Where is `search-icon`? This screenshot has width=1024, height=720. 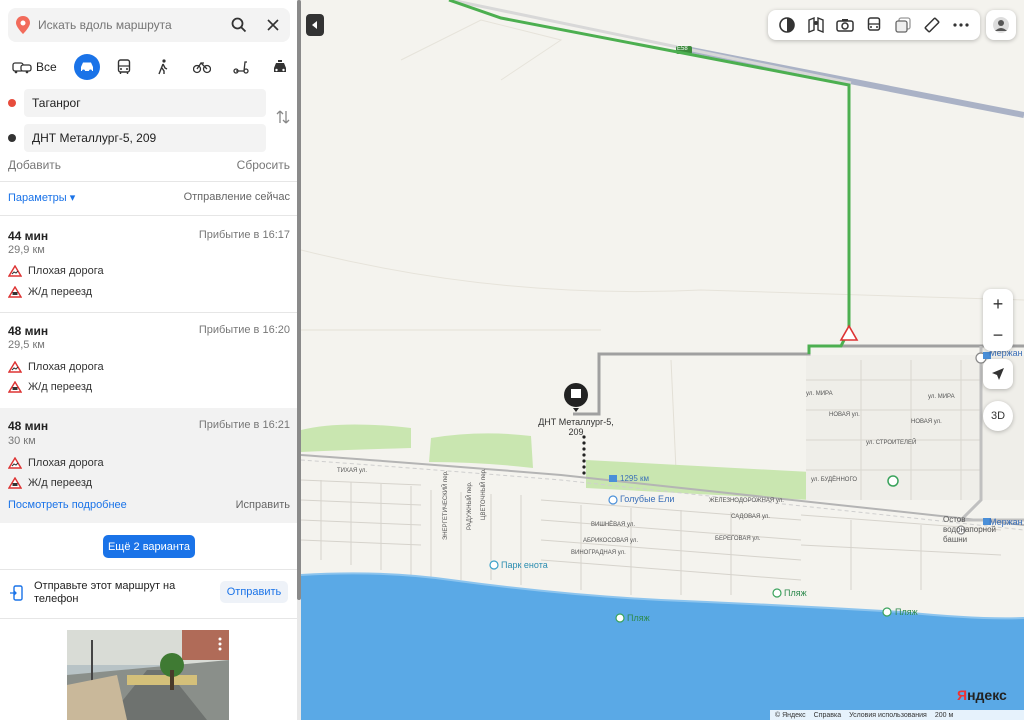
search-icon is located at coordinates (239, 25).